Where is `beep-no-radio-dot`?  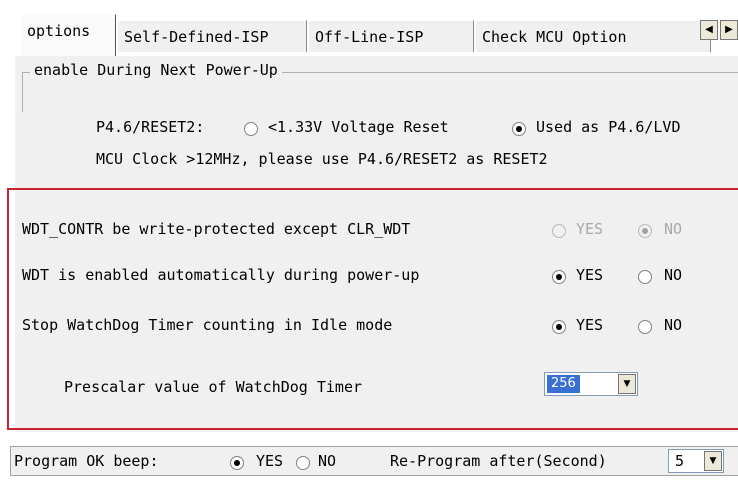 beep-no-radio-dot is located at coordinates (303, 463).